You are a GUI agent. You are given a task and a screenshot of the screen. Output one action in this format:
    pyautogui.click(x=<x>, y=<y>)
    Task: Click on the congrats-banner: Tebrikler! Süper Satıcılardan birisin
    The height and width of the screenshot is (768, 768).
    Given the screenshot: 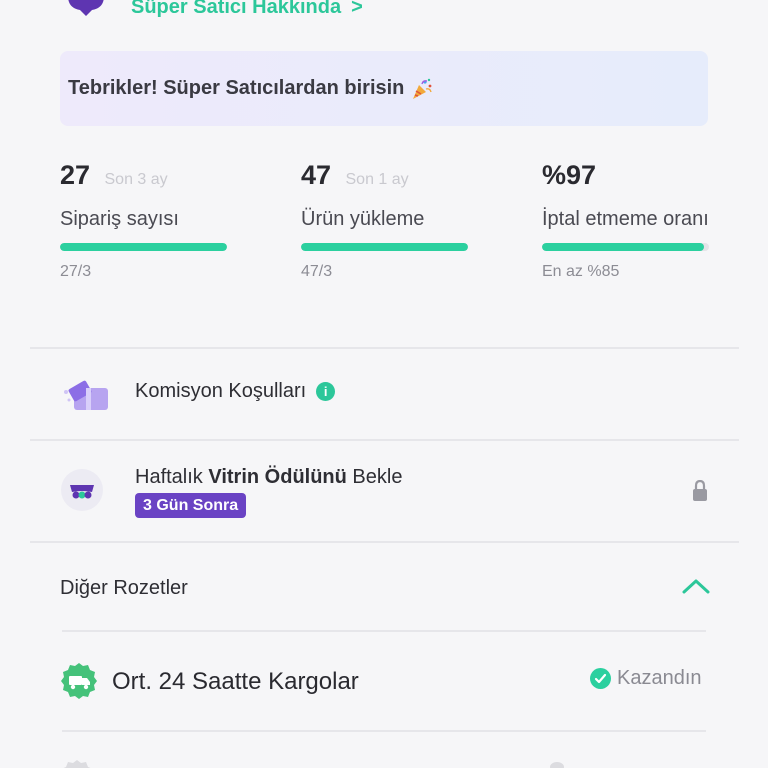 What is the action you would take?
    pyautogui.click(x=384, y=88)
    